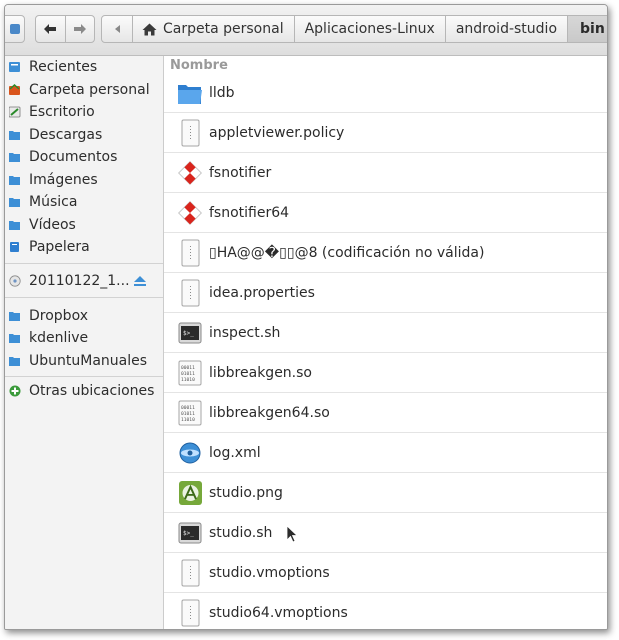  I want to click on file-row: $>_ inspect.sh, so click(385, 333).